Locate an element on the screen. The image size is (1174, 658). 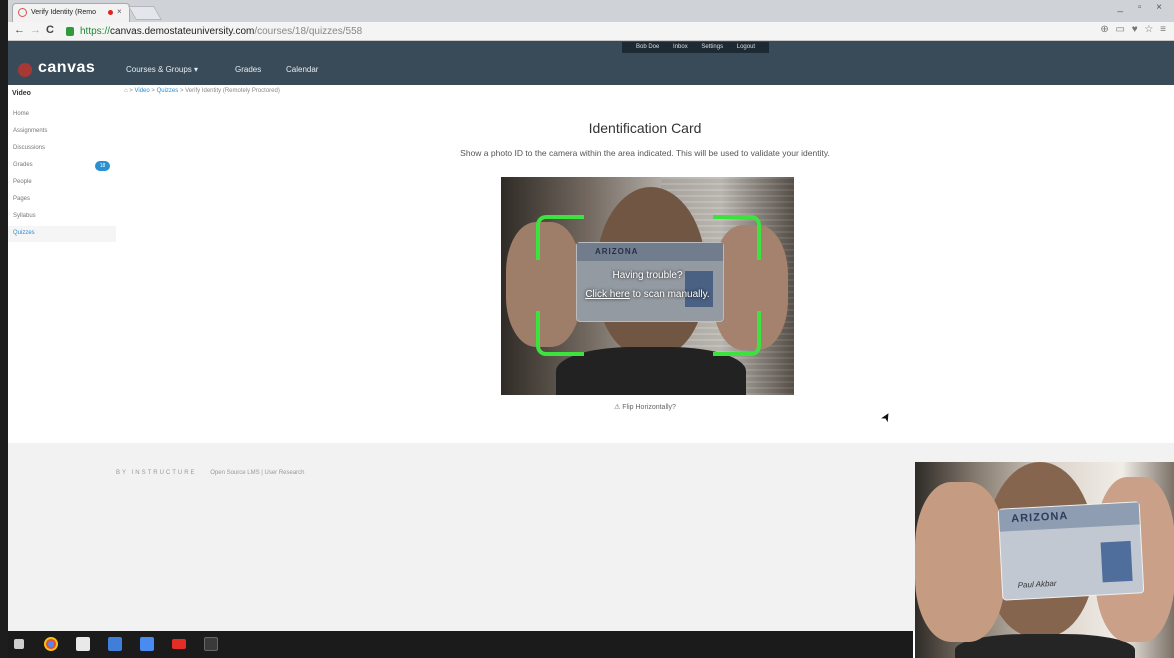
settings-link: Settings is located at coordinates (712, 47).